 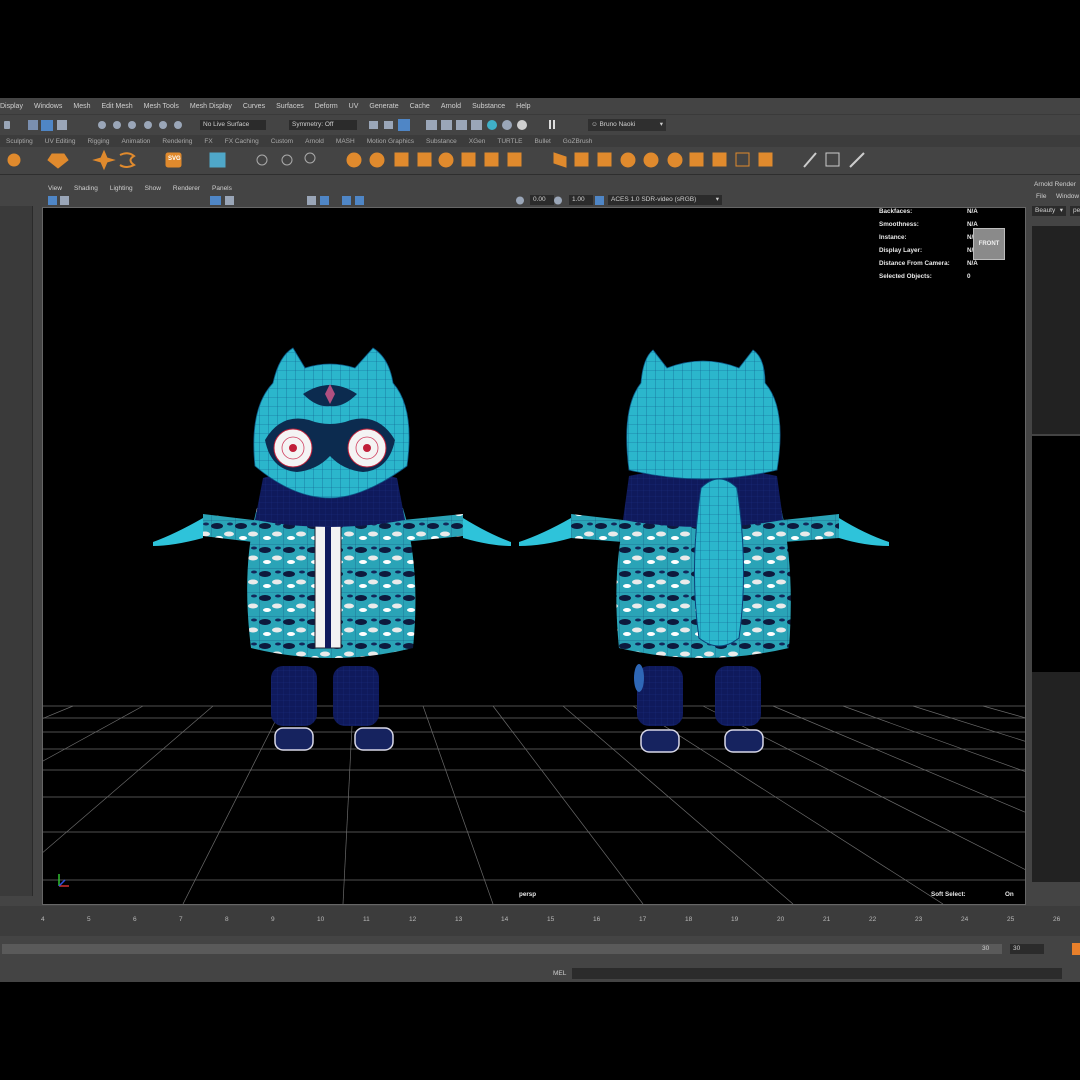 What do you see at coordinates (178, 125) in the screenshot?
I see `history-icon` at bounding box center [178, 125].